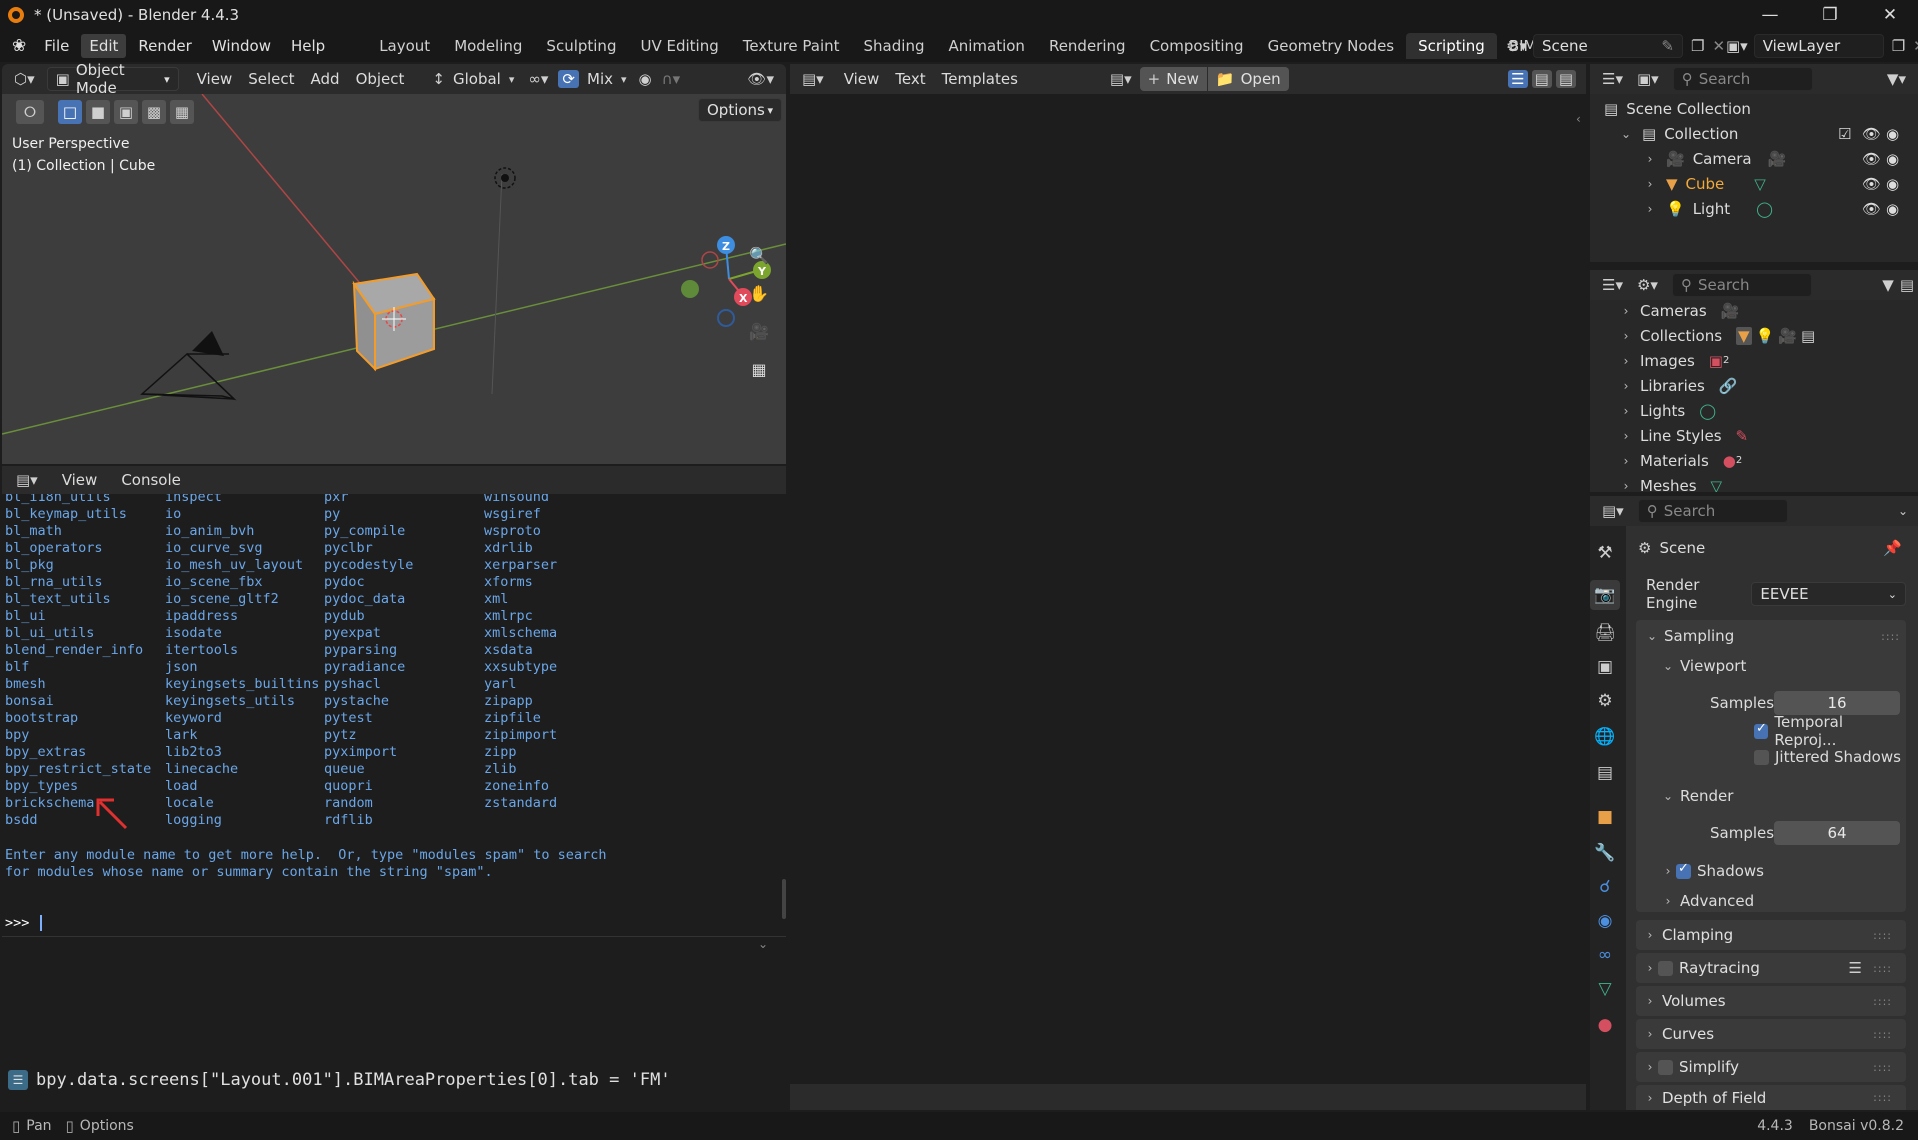  I want to click on console-scrollbar, so click(784, 899).